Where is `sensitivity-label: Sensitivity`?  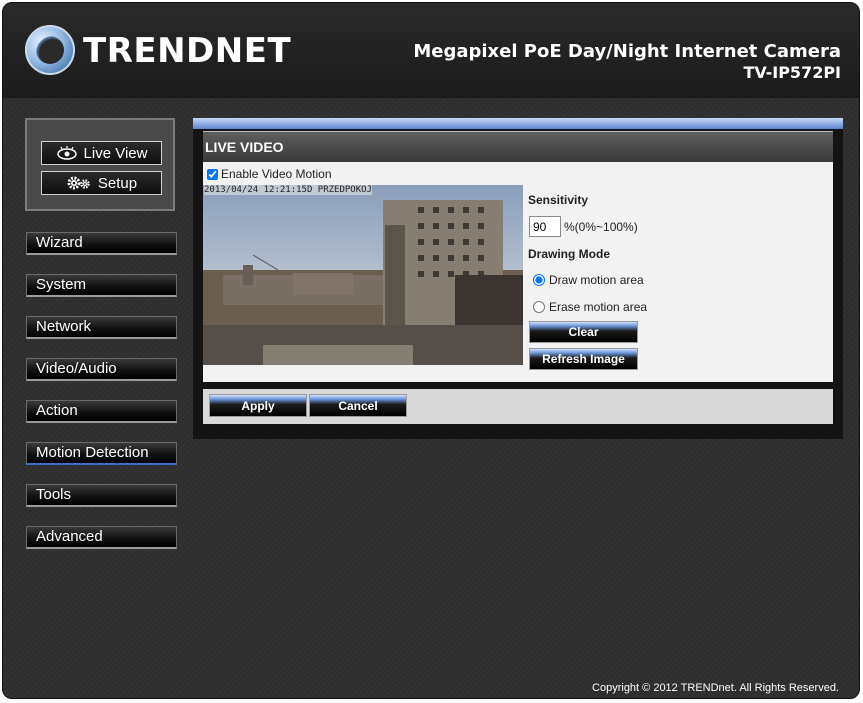
sensitivity-label: Sensitivity is located at coordinates (558, 200).